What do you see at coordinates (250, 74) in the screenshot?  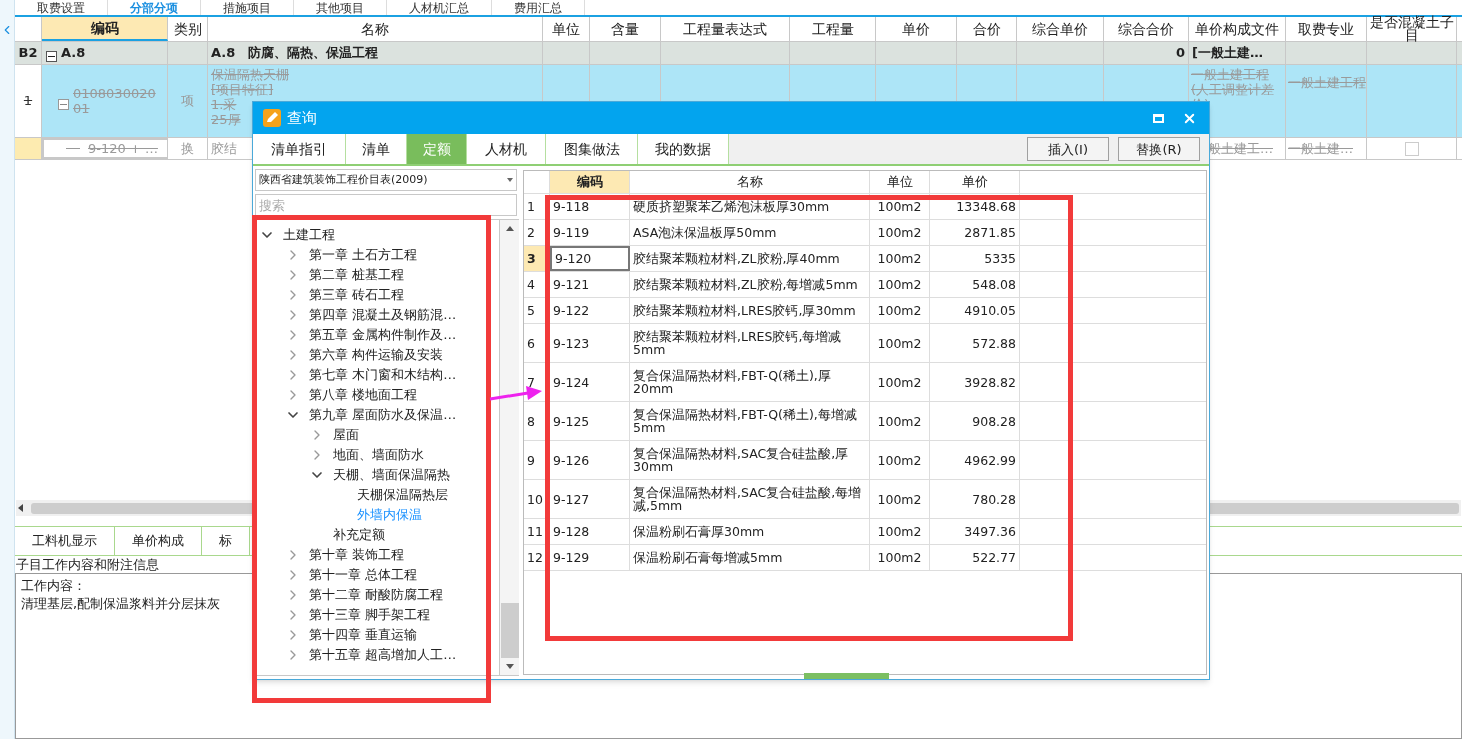 I see `cell-text: 保温隔热天棚` at bounding box center [250, 74].